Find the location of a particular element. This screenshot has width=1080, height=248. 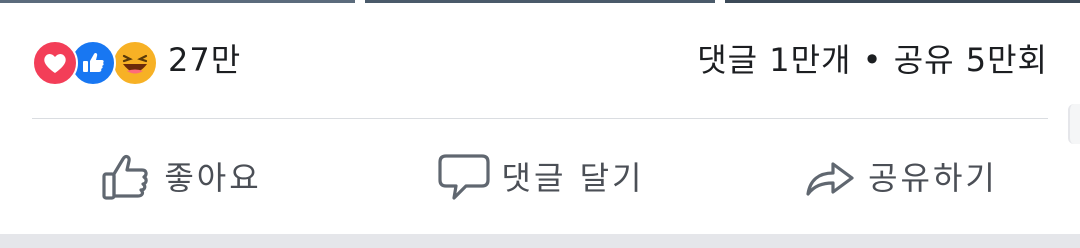

comment-share-stats: 댓글 1만개 • 공유 5만회 is located at coordinates (872, 60).